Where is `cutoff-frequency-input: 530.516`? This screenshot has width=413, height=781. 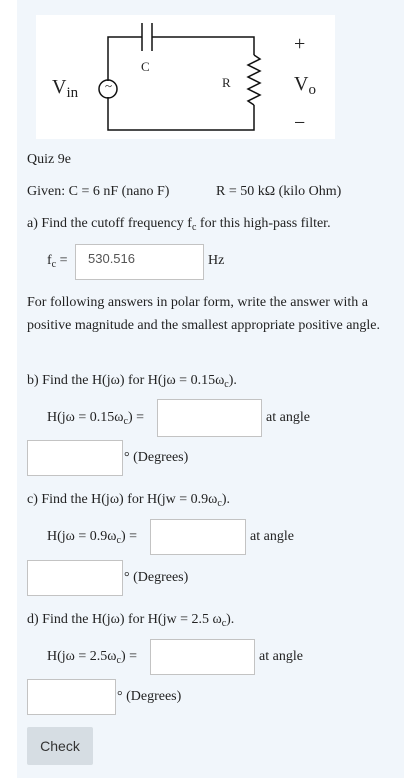
cutoff-frequency-input: 530.516 is located at coordinates (139, 262).